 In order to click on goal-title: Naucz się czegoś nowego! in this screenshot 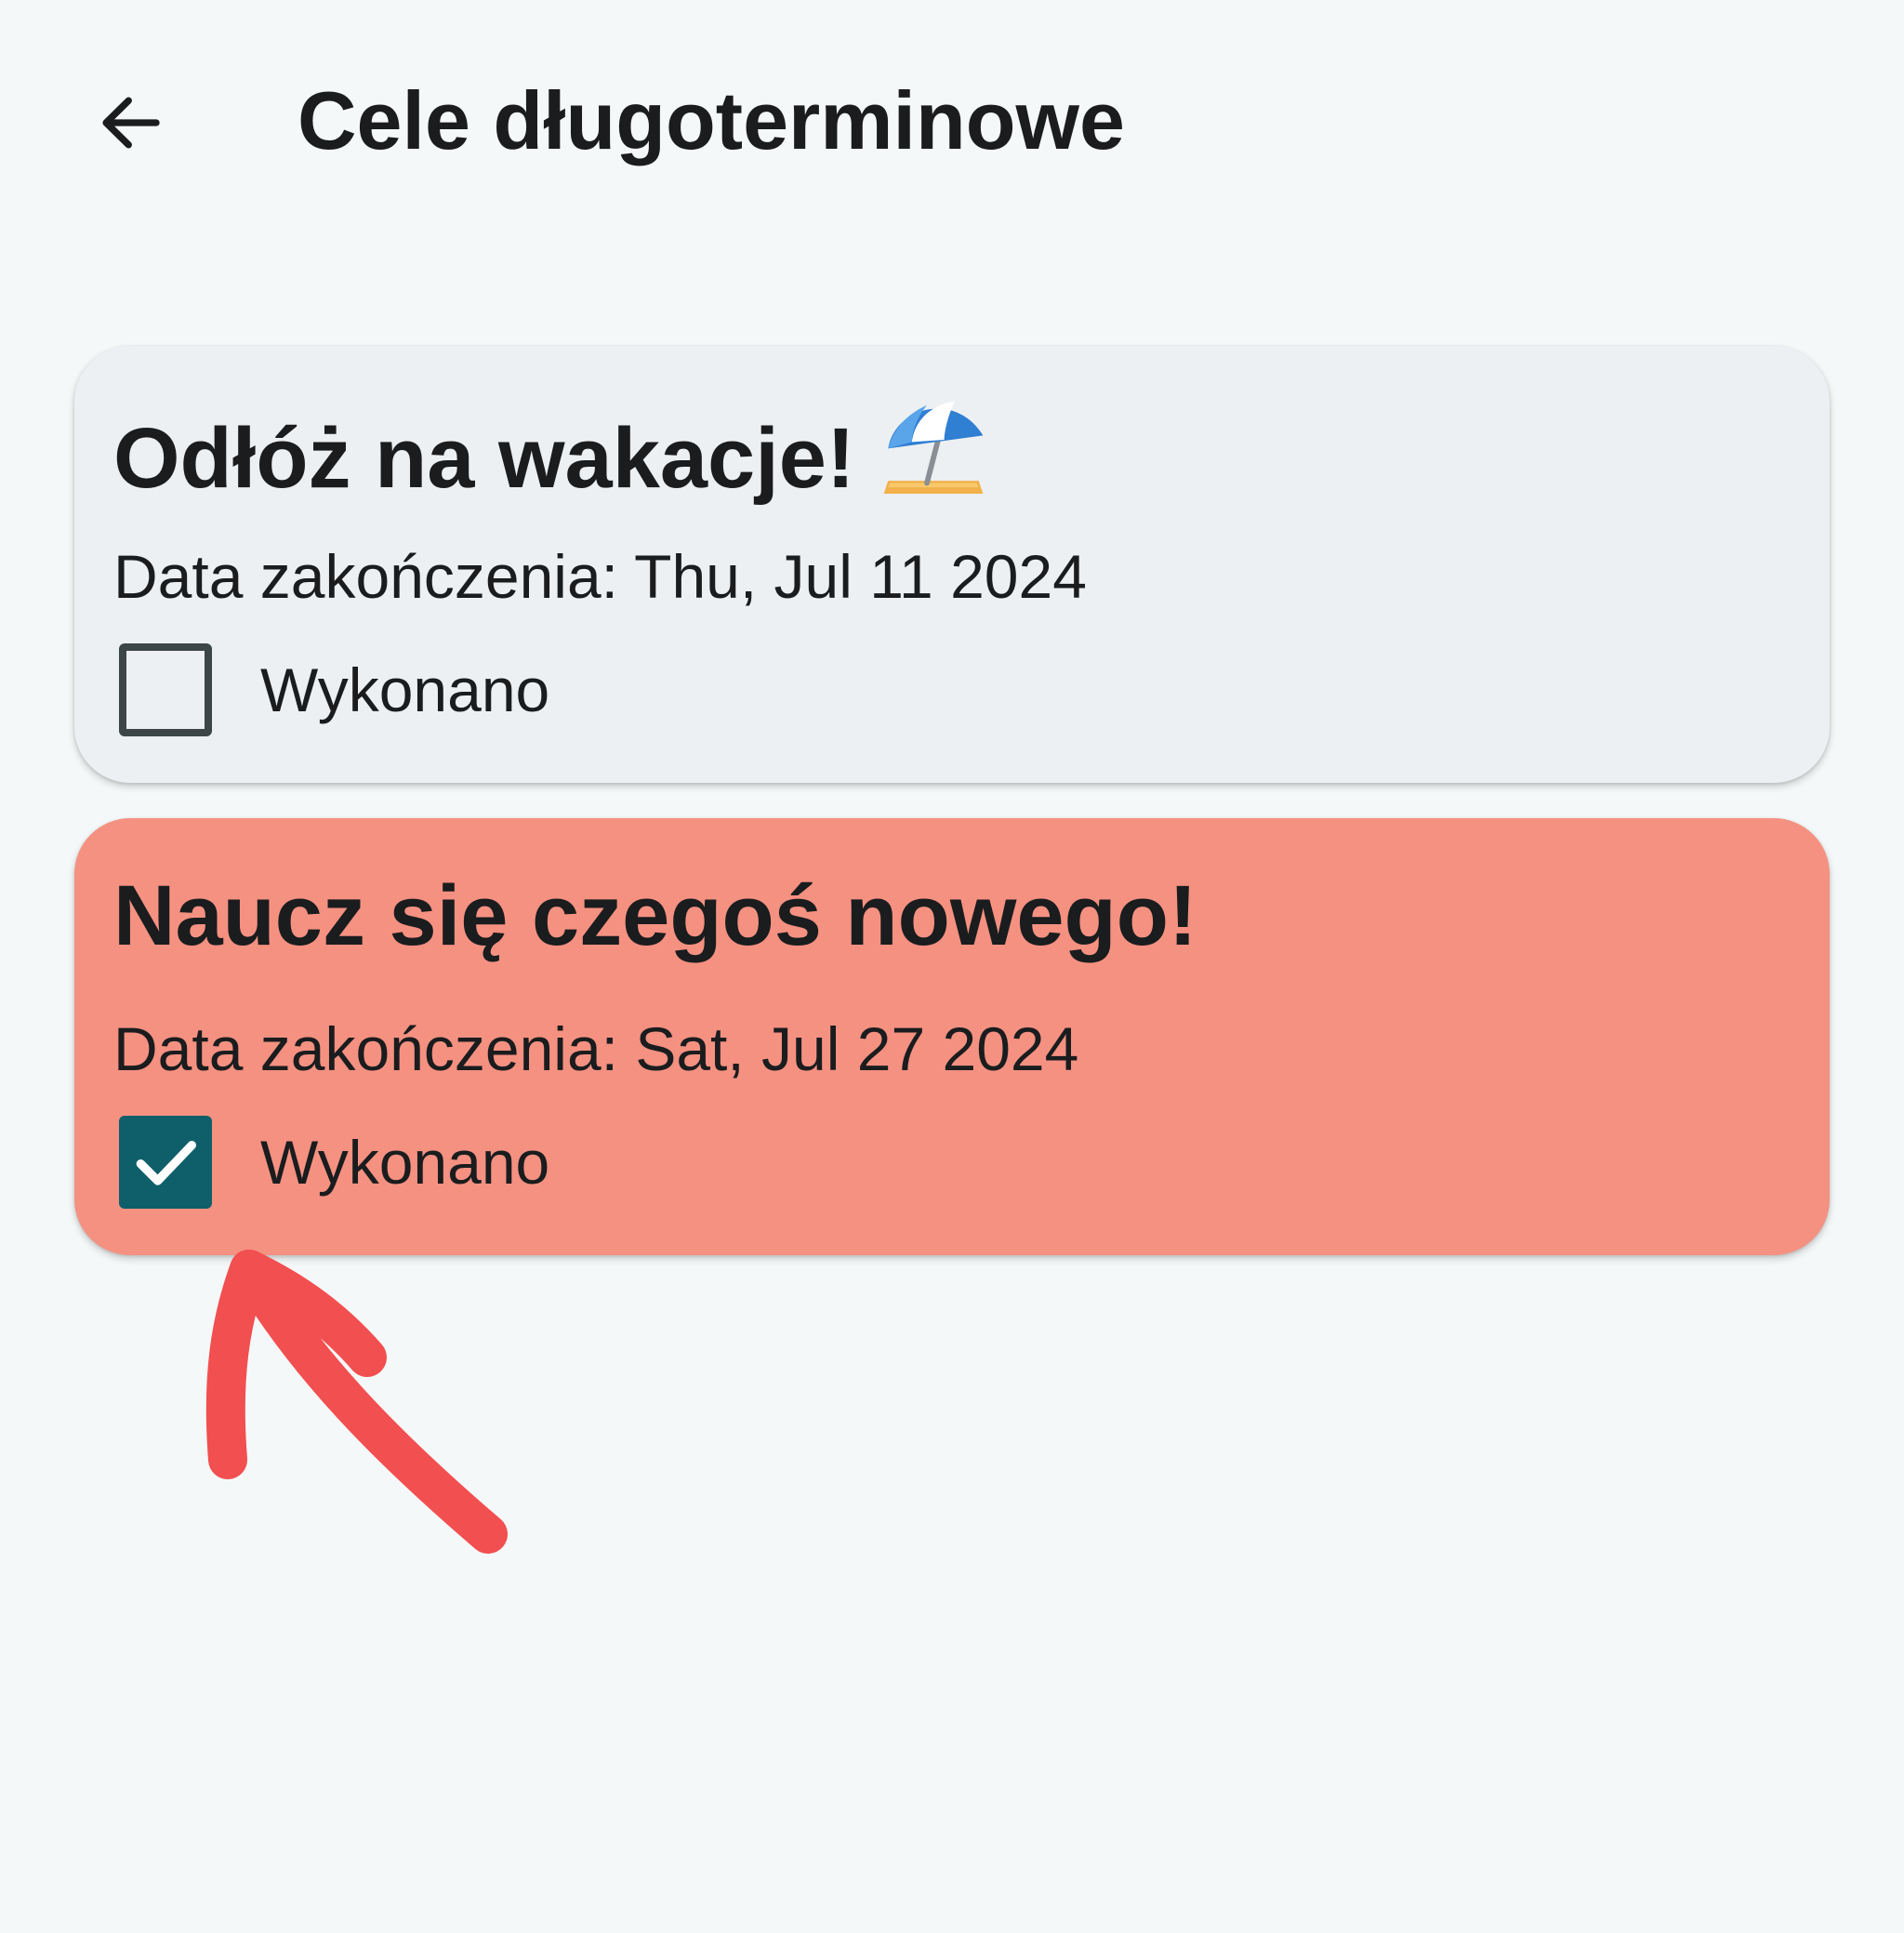, I will do `click(655, 915)`.